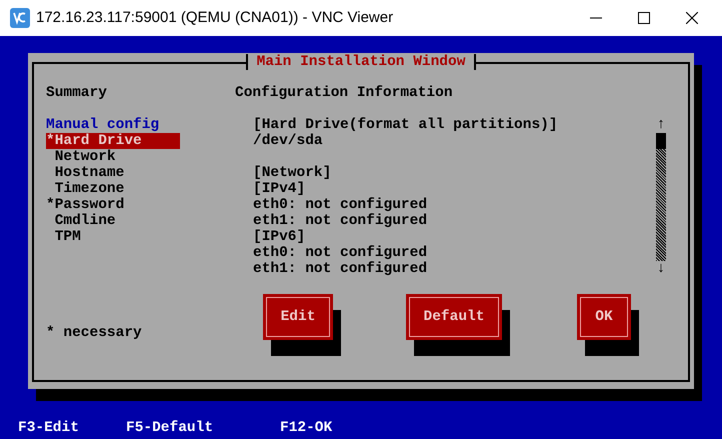 The height and width of the screenshot is (439, 722). Describe the element at coordinates (661, 141) in the screenshot. I see `scrollbar-thumb` at that location.